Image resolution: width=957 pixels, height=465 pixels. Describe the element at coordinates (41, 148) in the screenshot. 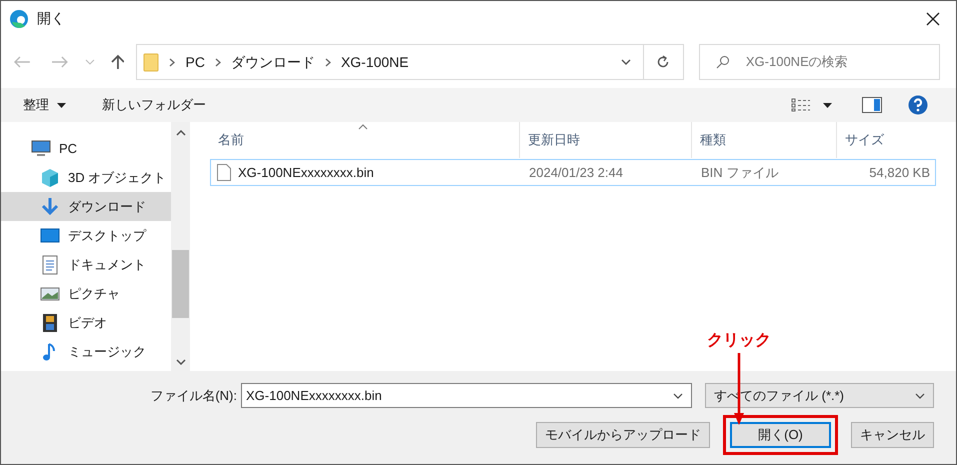

I see `monitor-icon` at that location.